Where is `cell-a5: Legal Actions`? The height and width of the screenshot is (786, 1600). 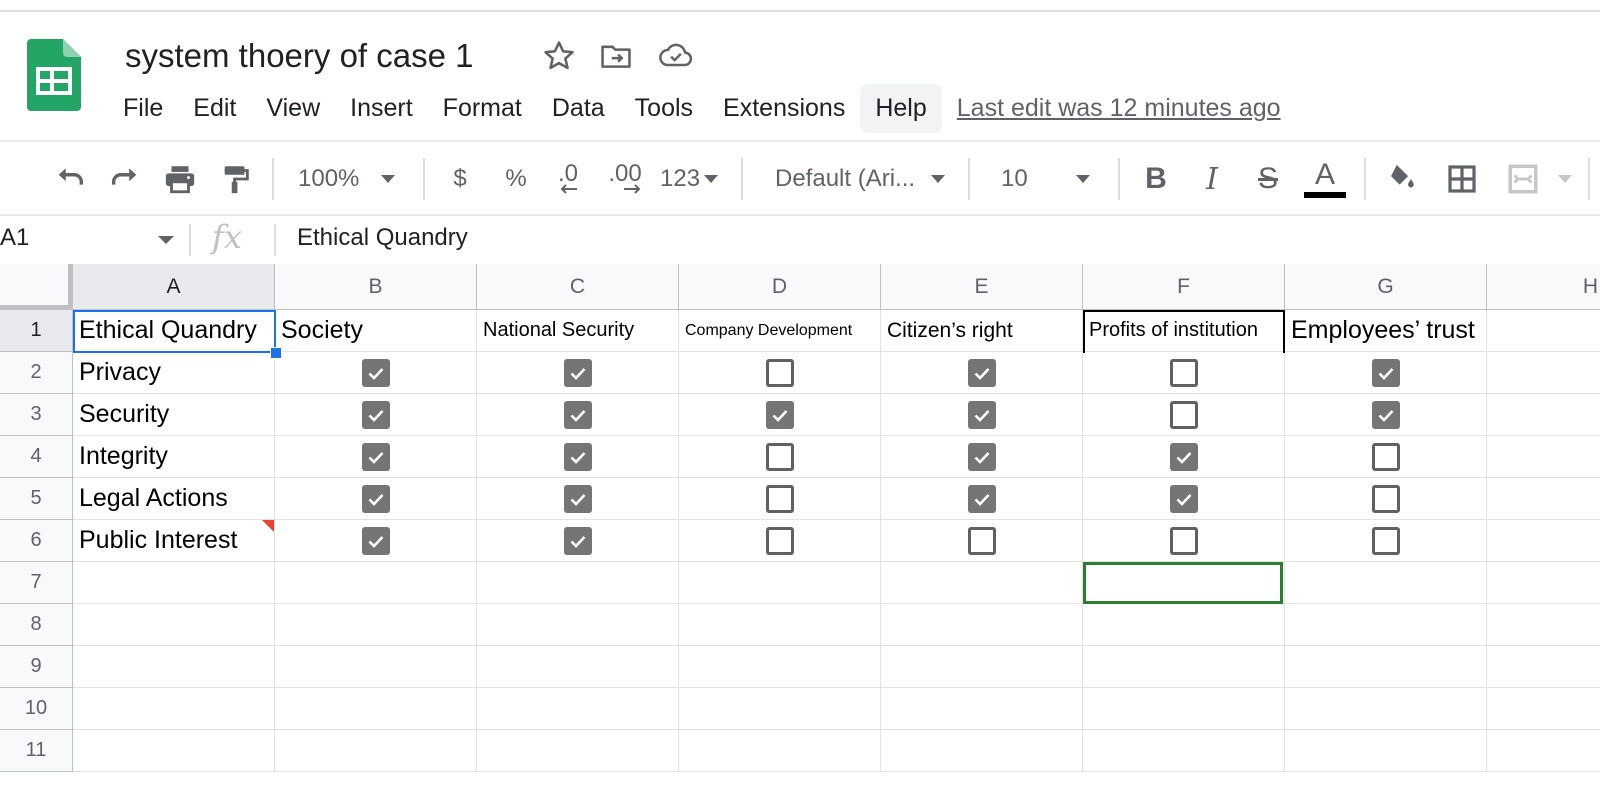
cell-a5: Legal Actions is located at coordinates (174, 499).